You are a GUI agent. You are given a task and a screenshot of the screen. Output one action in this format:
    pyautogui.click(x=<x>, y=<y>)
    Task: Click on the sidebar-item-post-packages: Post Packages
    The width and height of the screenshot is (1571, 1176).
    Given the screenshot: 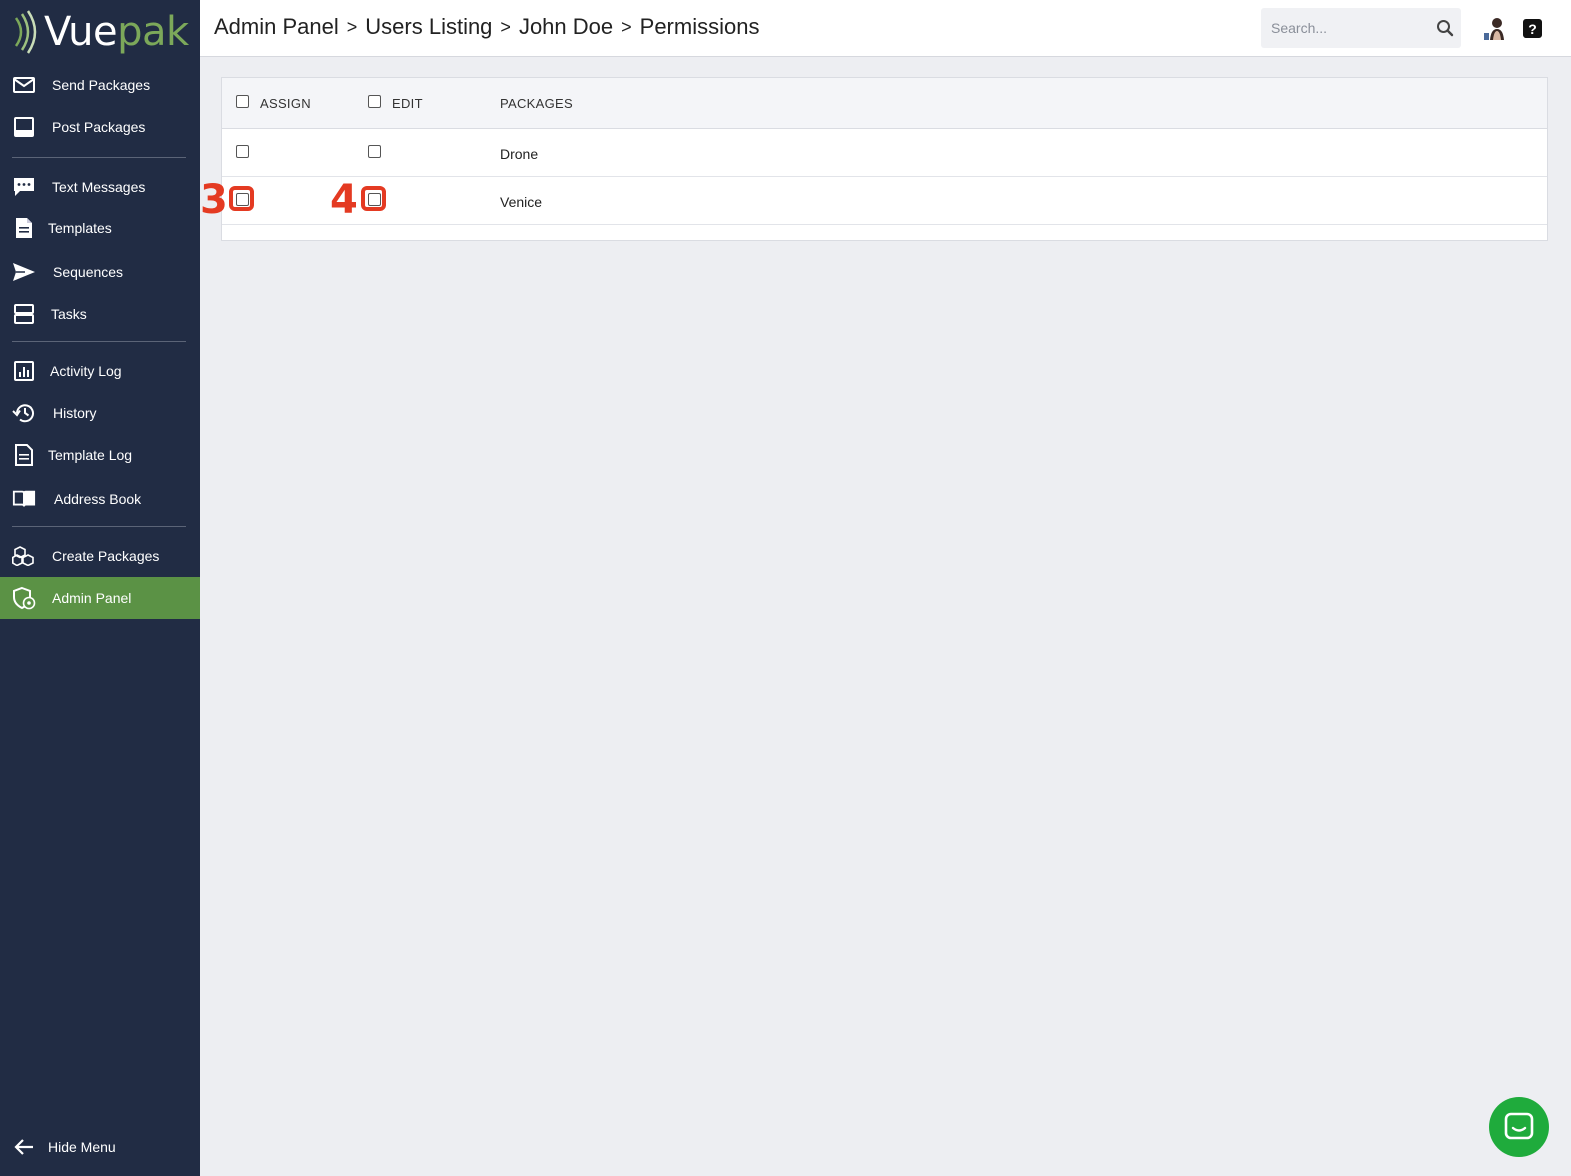 What is the action you would take?
    pyautogui.click(x=100, y=127)
    